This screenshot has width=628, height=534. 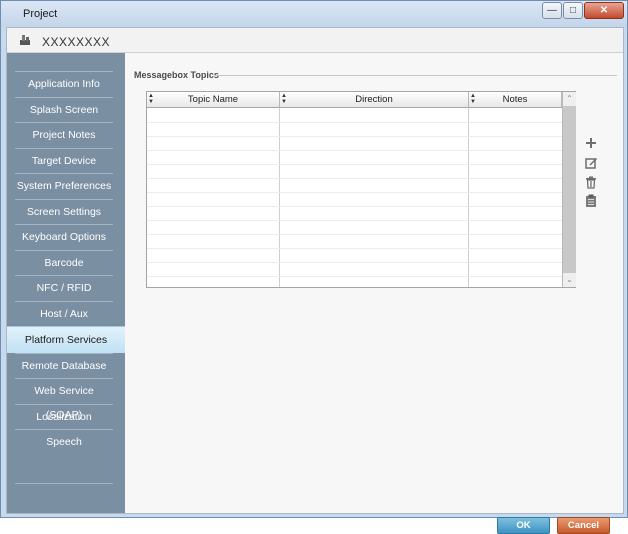 I want to click on scroll-up-button: ⌃, so click(x=569, y=99).